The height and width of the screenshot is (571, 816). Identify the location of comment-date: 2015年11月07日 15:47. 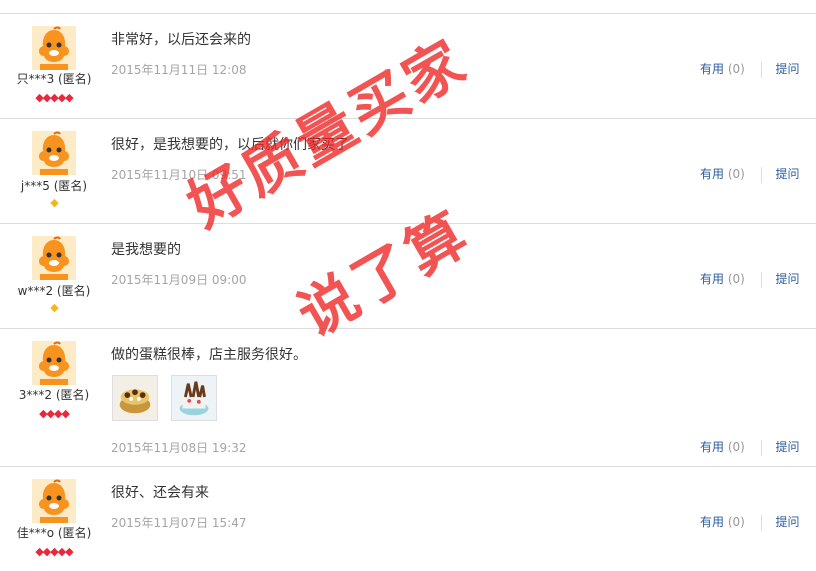
(179, 523).